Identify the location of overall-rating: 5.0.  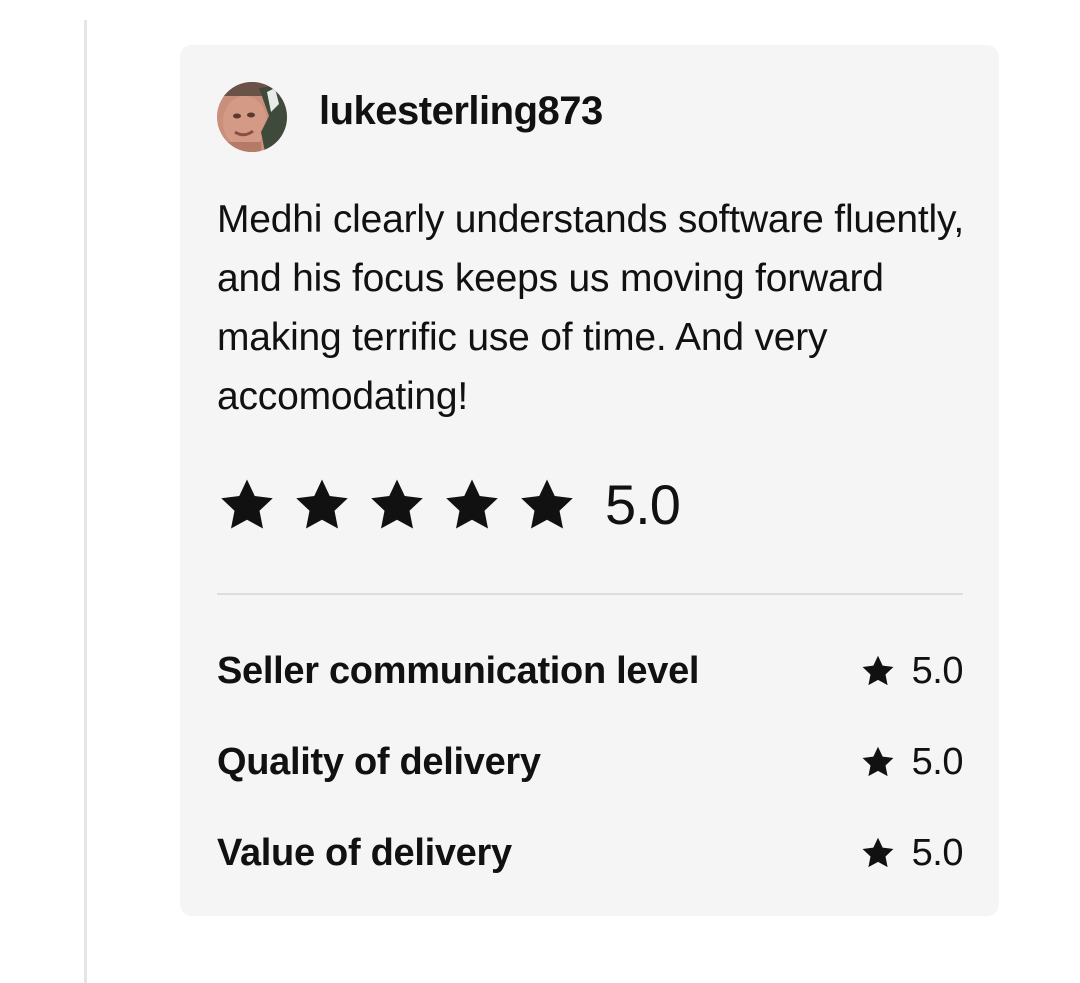
(449, 505).